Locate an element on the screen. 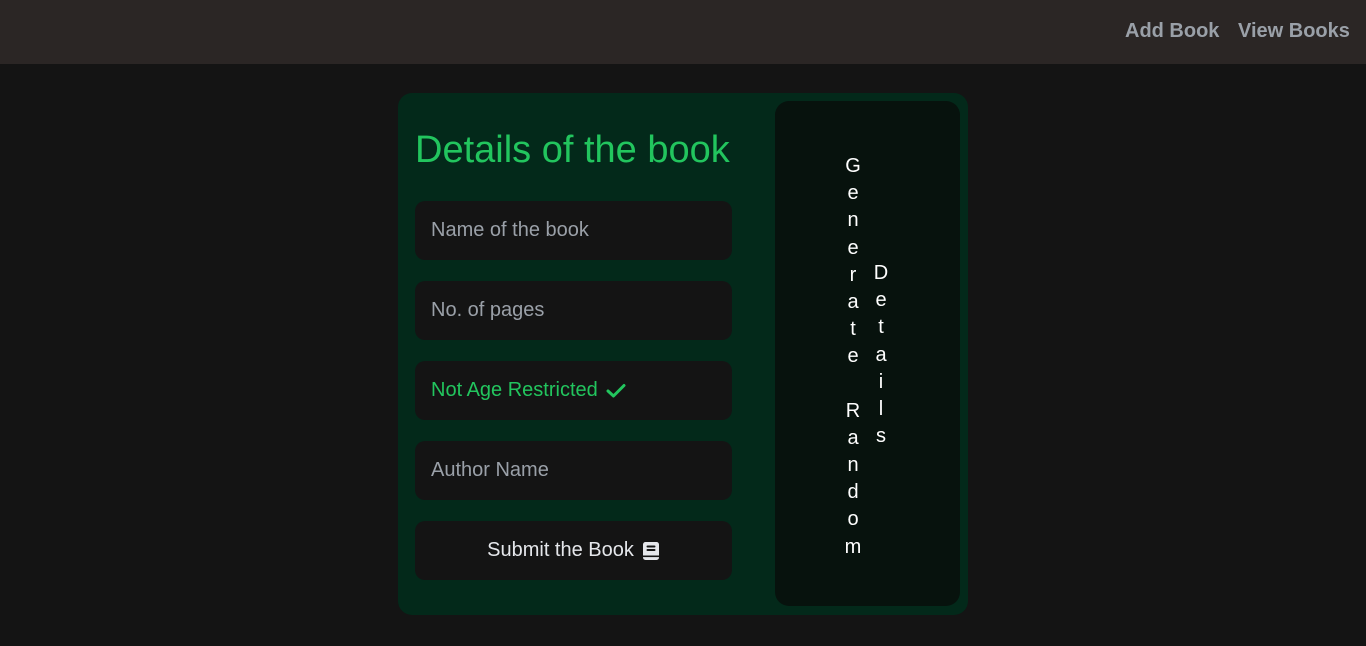  book-icon is located at coordinates (651, 551).